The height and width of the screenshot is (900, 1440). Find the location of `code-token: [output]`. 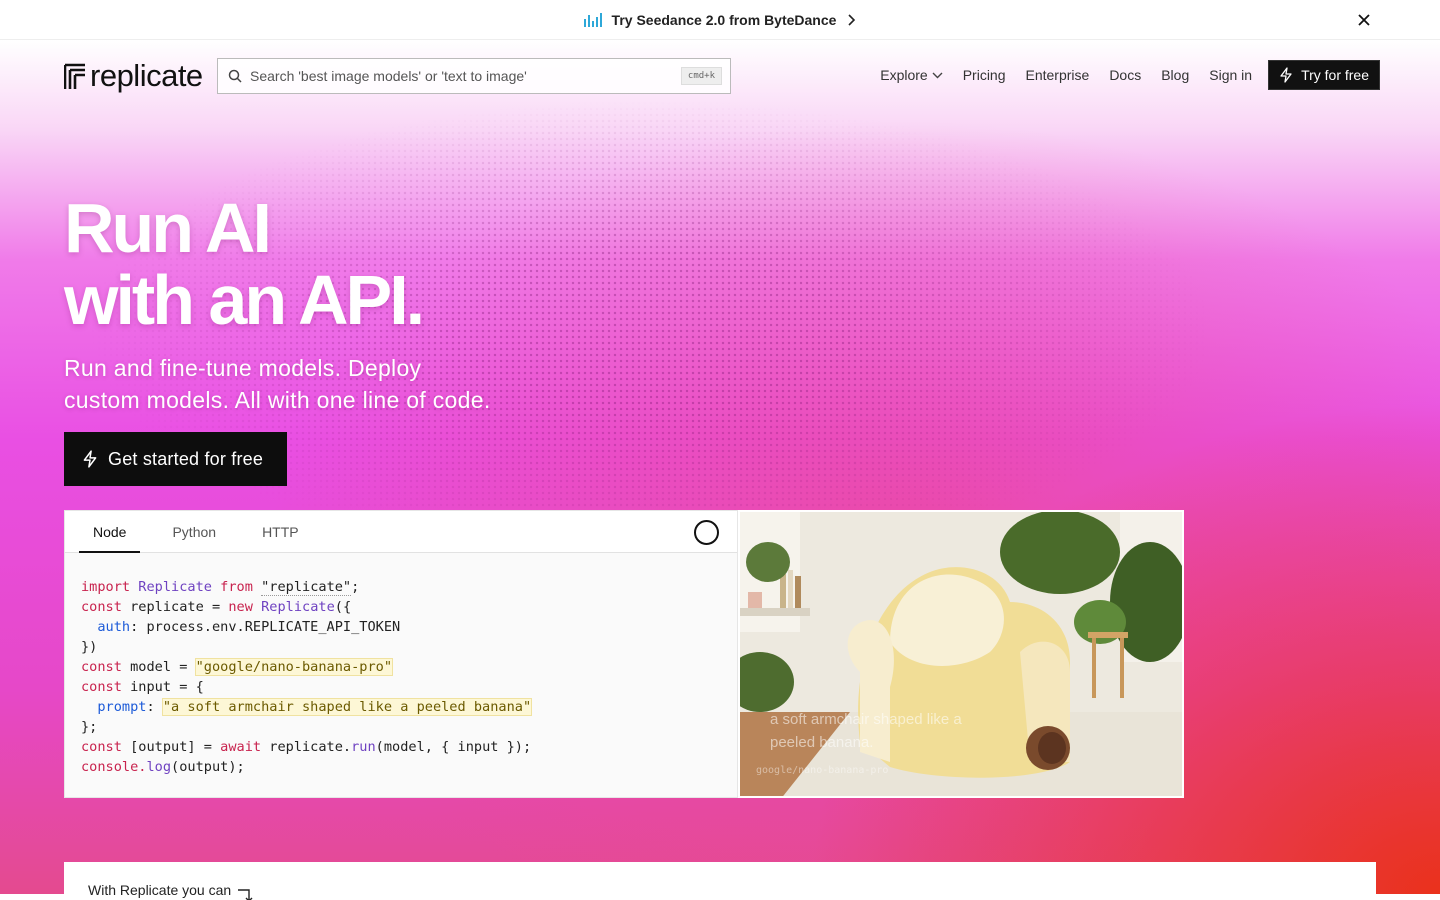

code-token: [output] is located at coordinates (163, 747).